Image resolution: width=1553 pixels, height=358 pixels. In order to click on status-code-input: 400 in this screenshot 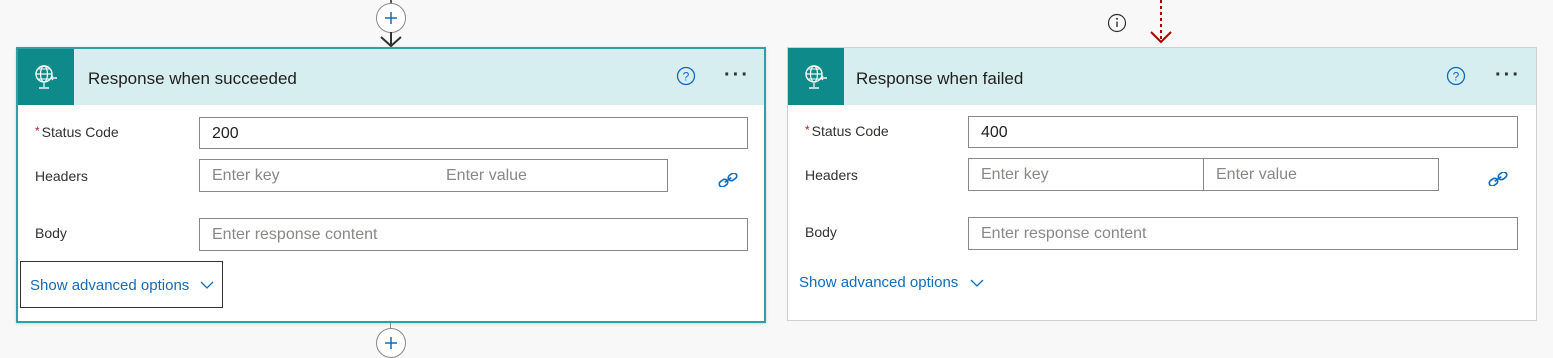, I will do `click(1243, 132)`.